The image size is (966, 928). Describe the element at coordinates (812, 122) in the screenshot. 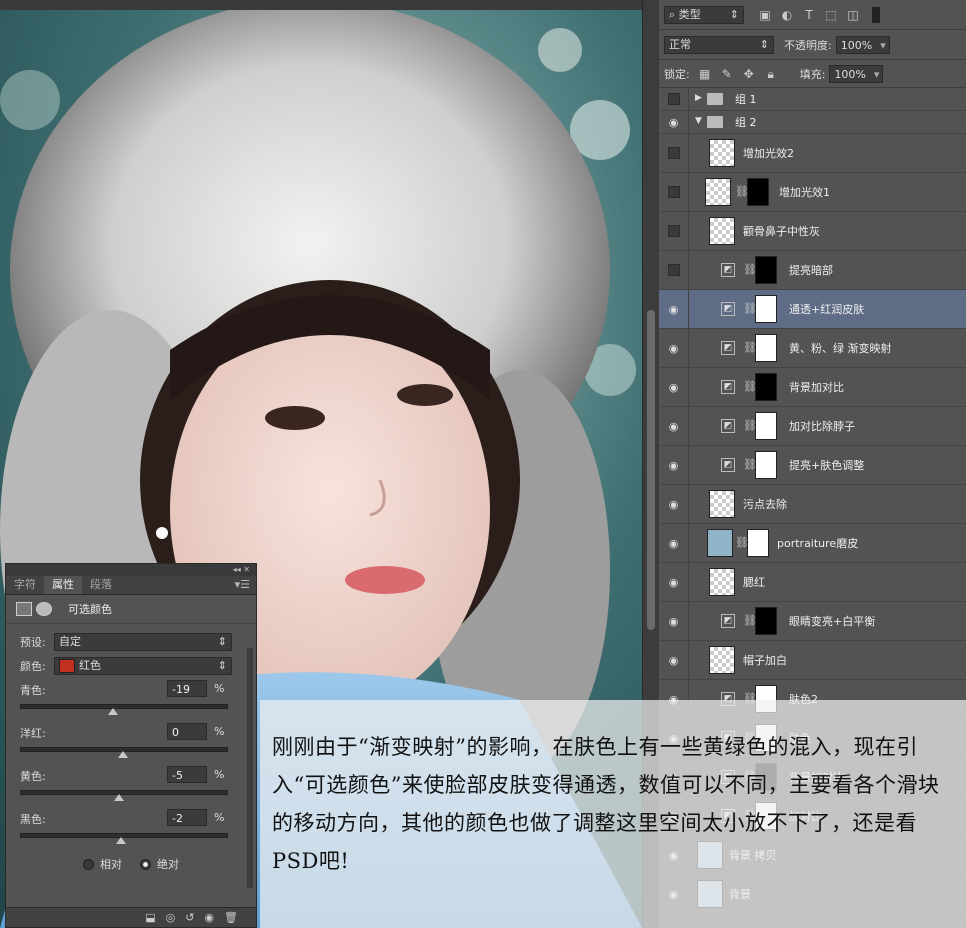

I see `layer-row: ◉ ▼ 组 2` at that location.